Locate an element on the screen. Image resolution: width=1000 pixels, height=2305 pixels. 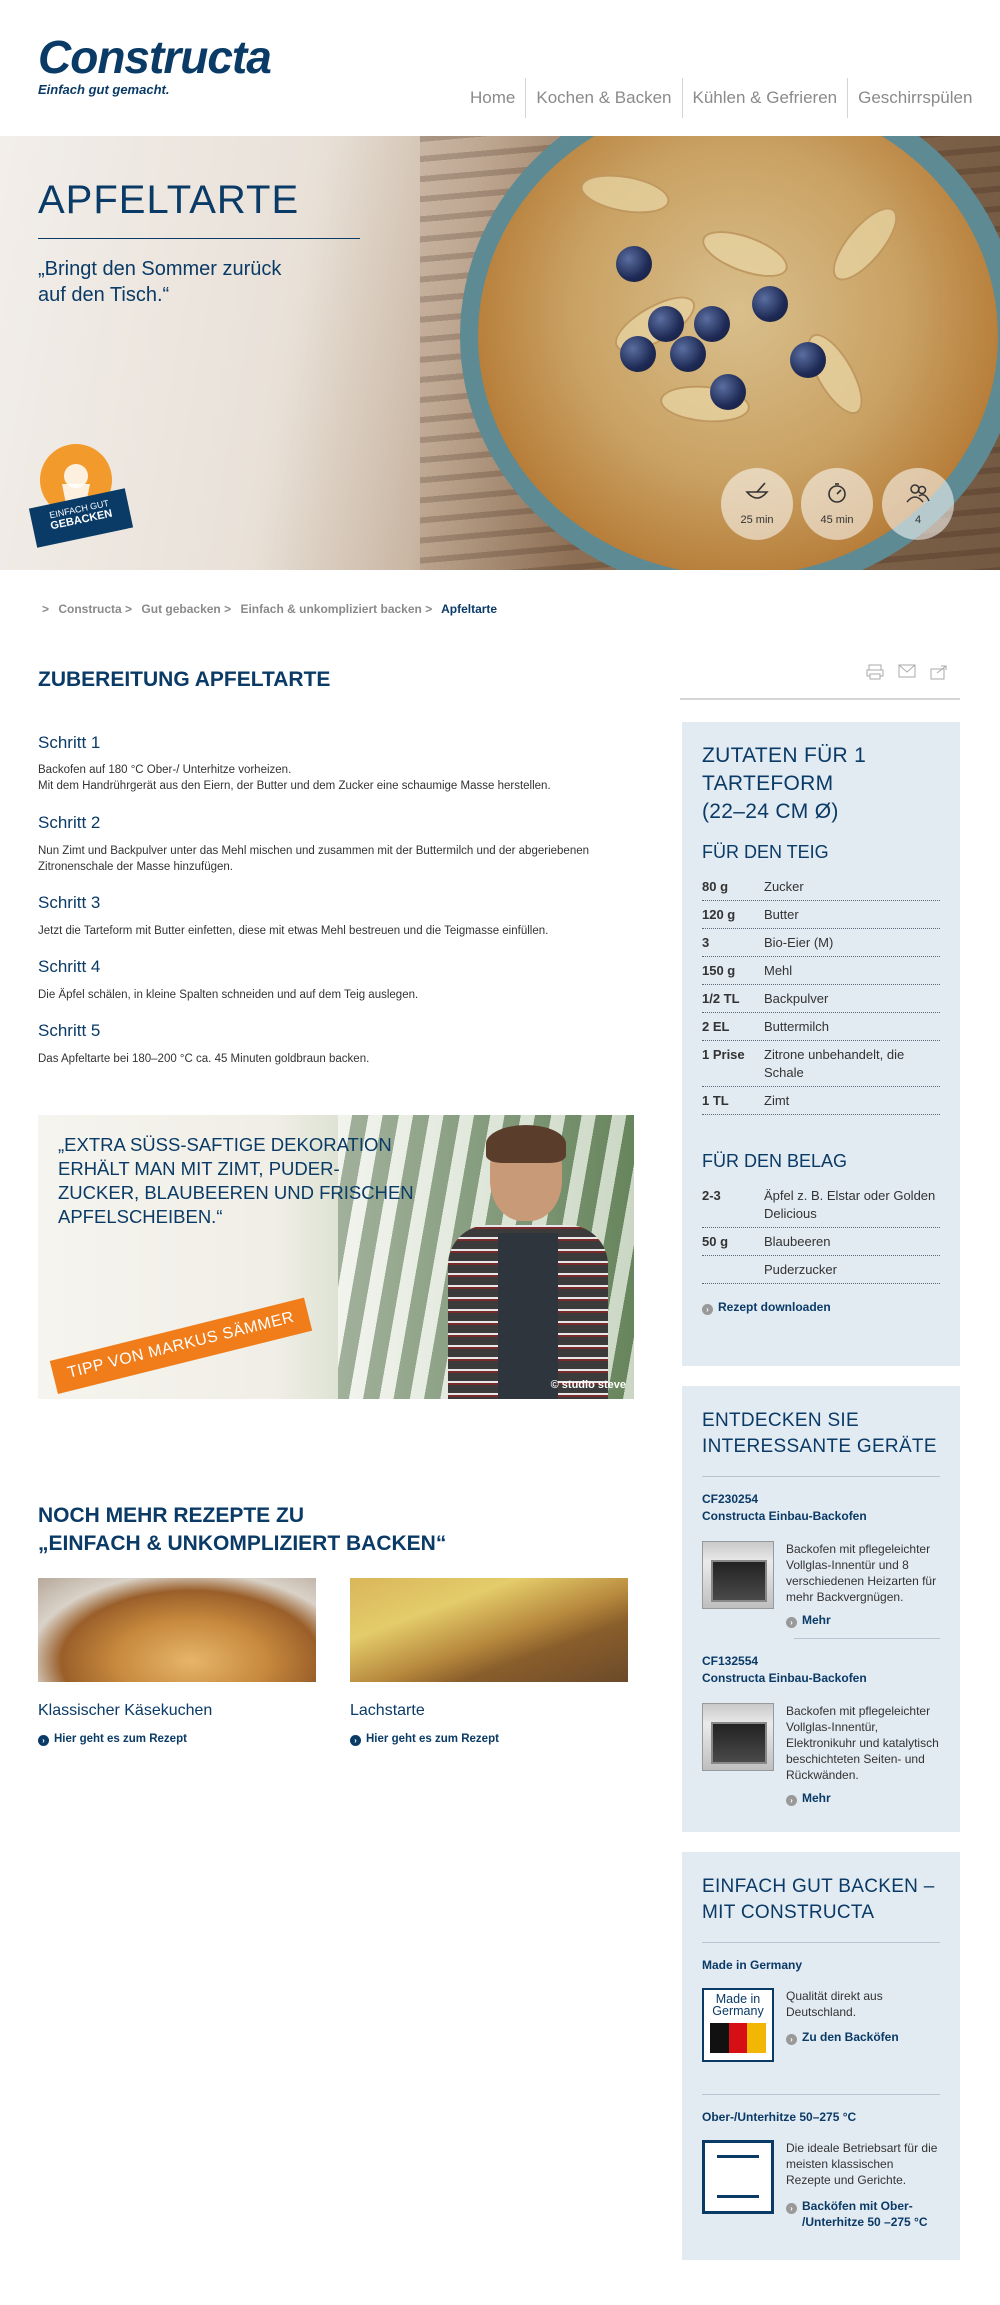
ingredient-row: 3 Bio-Eier (M) is located at coordinates (821, 943).